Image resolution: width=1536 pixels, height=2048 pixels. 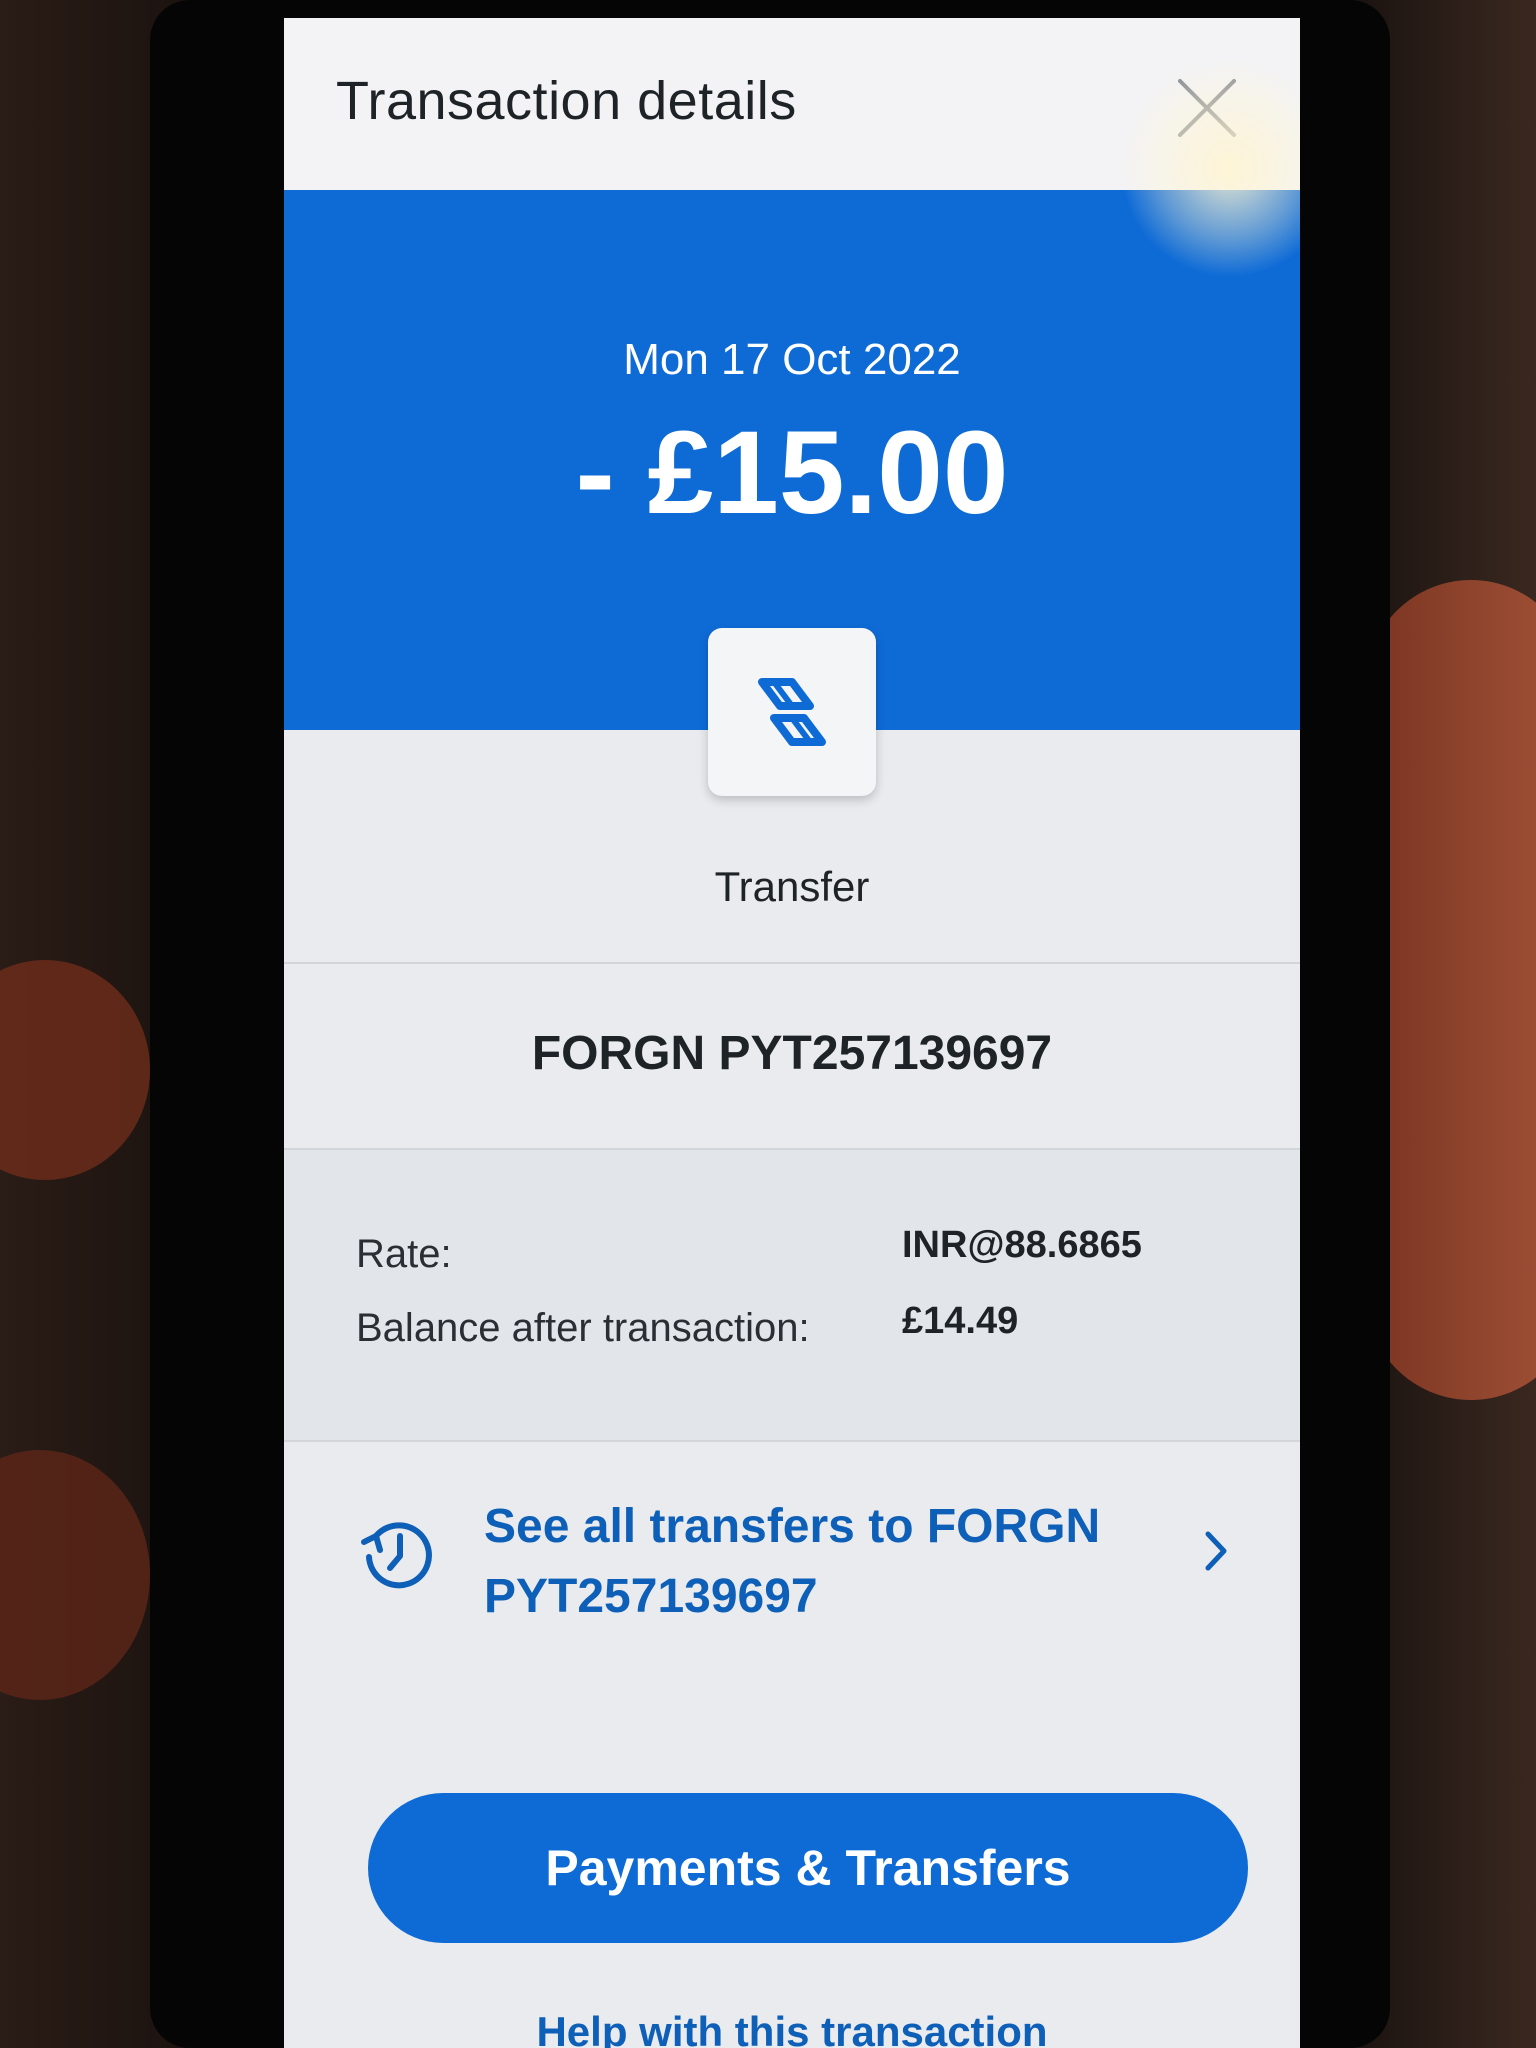 I want to click on transaction-type-label: Transfer, so click(x=792, y=886).